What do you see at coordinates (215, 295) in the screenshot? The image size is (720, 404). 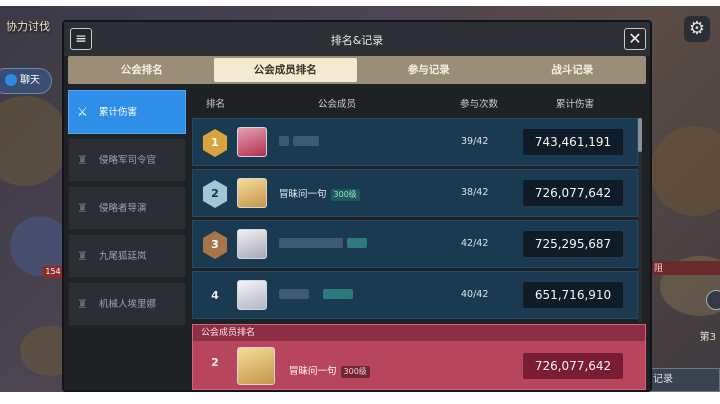 I see `rank-number: 4` at bounding box center [215, 295].